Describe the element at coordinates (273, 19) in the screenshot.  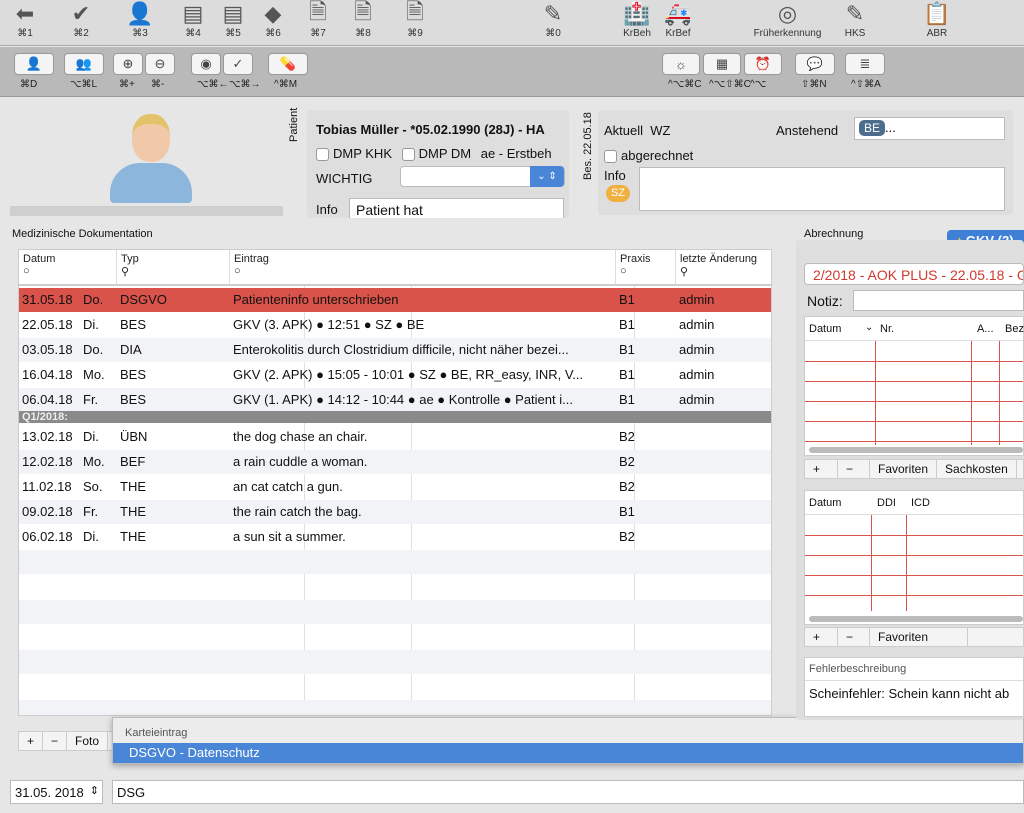
I see `toolbar-button-5: ◆ ⌘6` at that location.